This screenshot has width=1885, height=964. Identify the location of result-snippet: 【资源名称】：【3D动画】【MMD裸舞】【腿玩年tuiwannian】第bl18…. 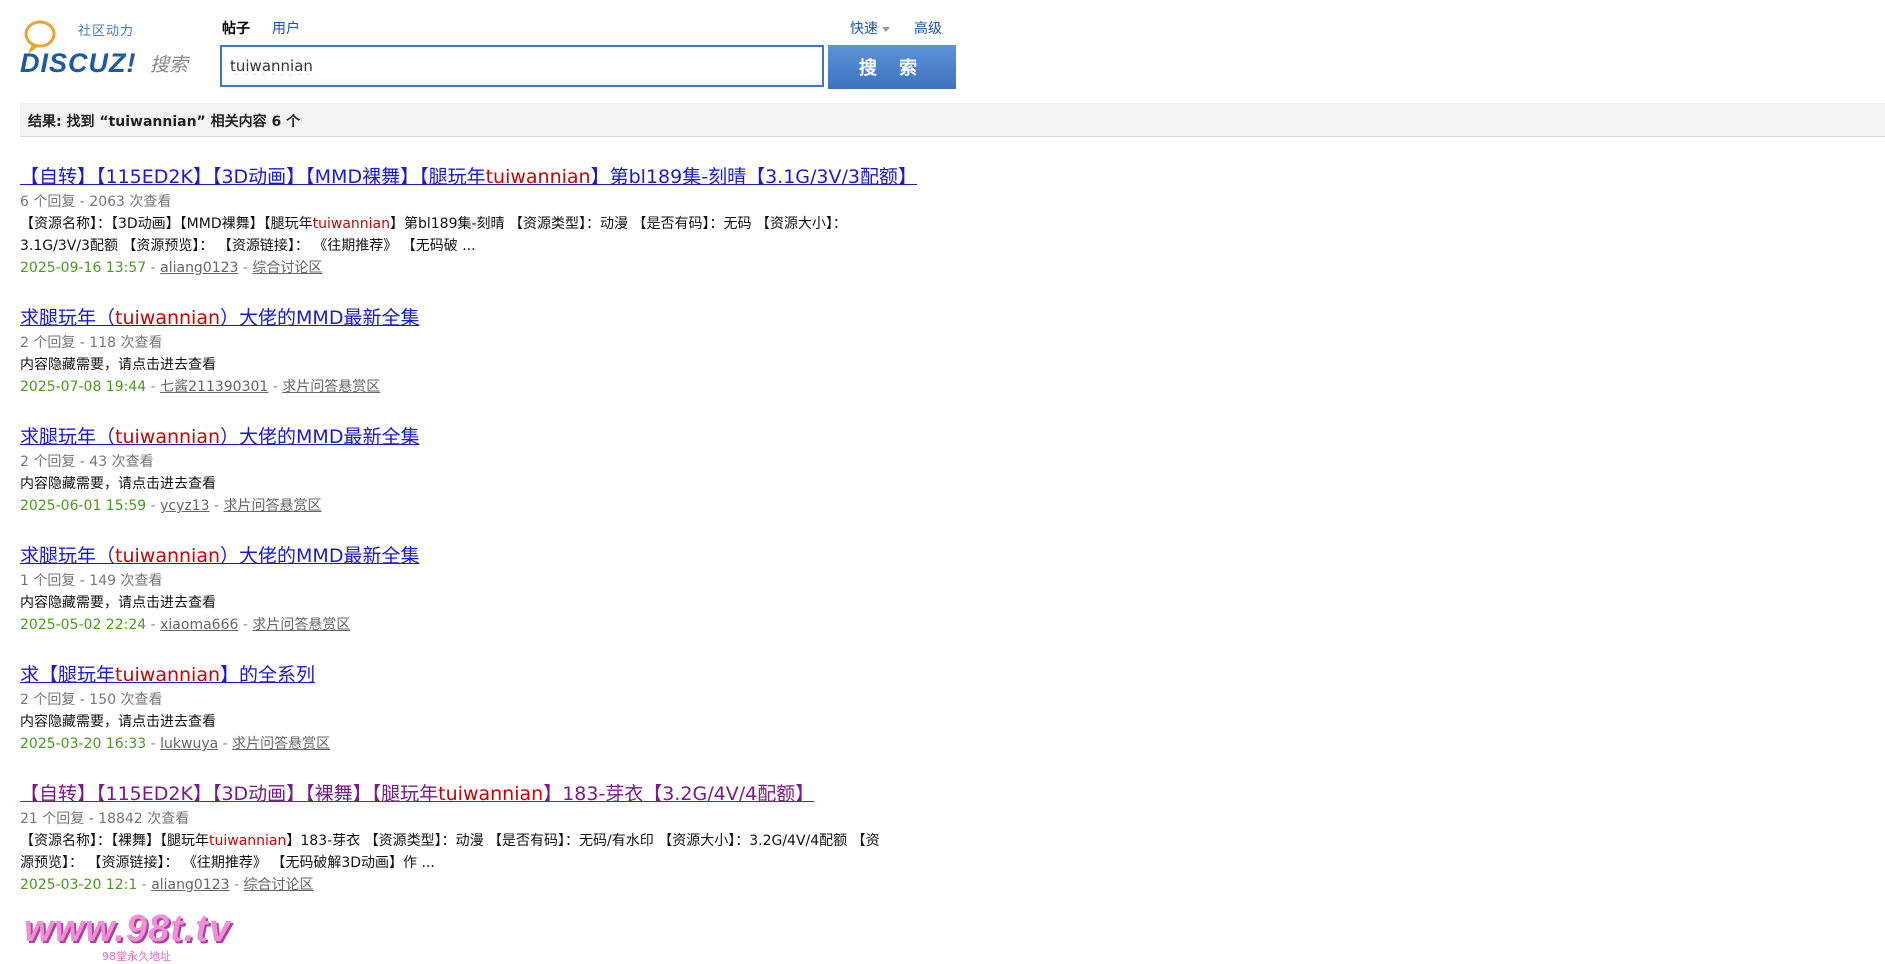
(433, 224).